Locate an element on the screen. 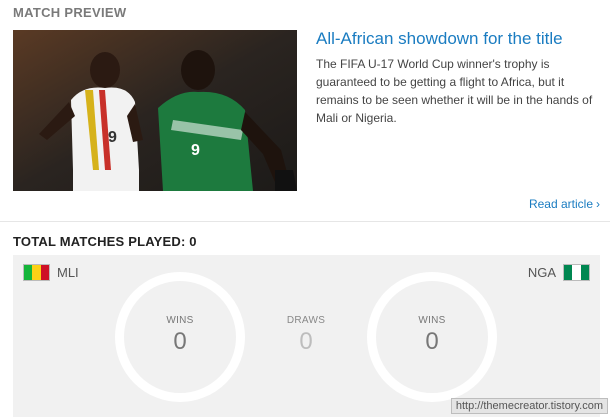 This screenshot has height=417, width=610. away-wins-stat: WINS 0 is located at coordinates (432, 335).